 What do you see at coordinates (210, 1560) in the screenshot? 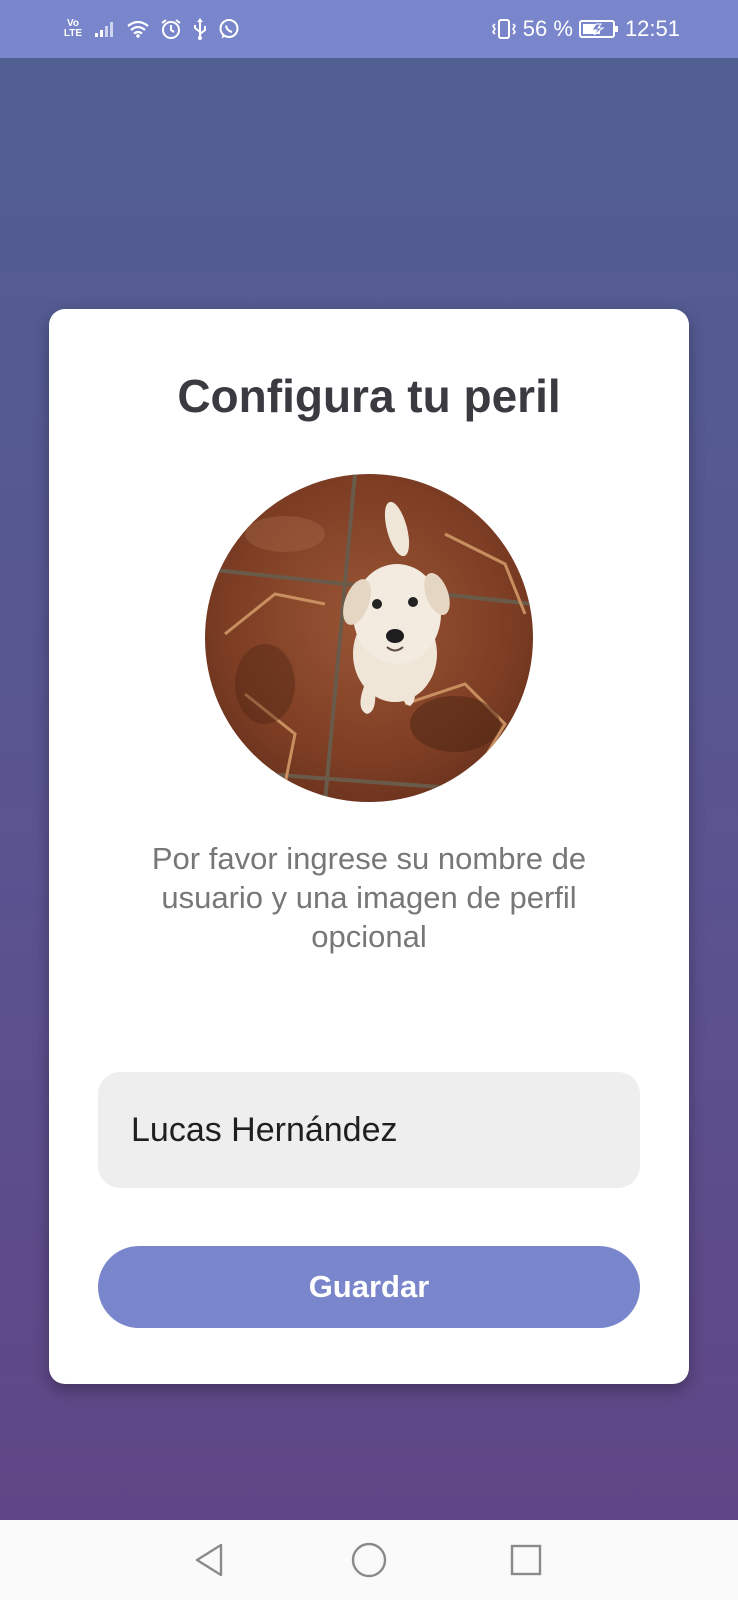
I see `back-icon` at bounding box center [210, 1560].